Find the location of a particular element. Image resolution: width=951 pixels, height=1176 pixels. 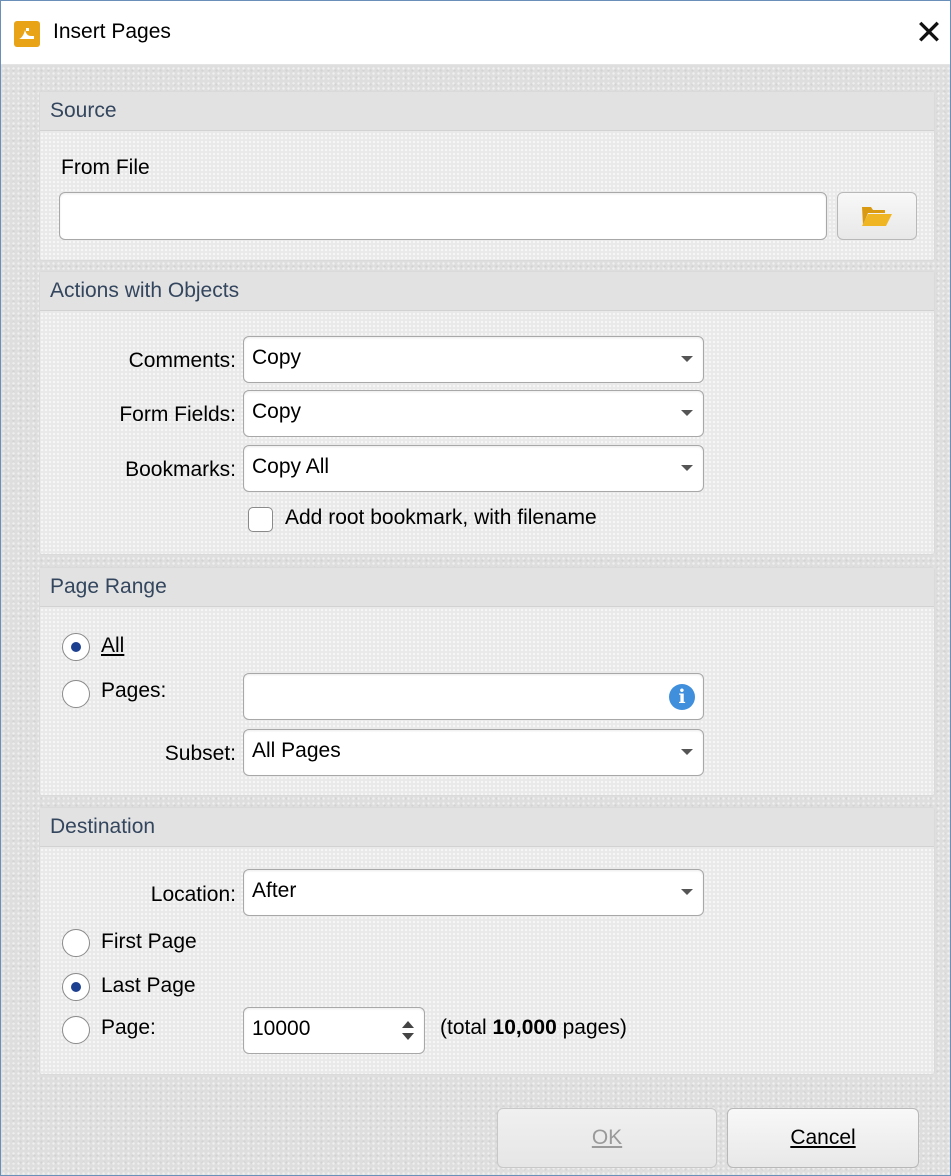

subset-label: Subset: is located at coordinates (200, 753).